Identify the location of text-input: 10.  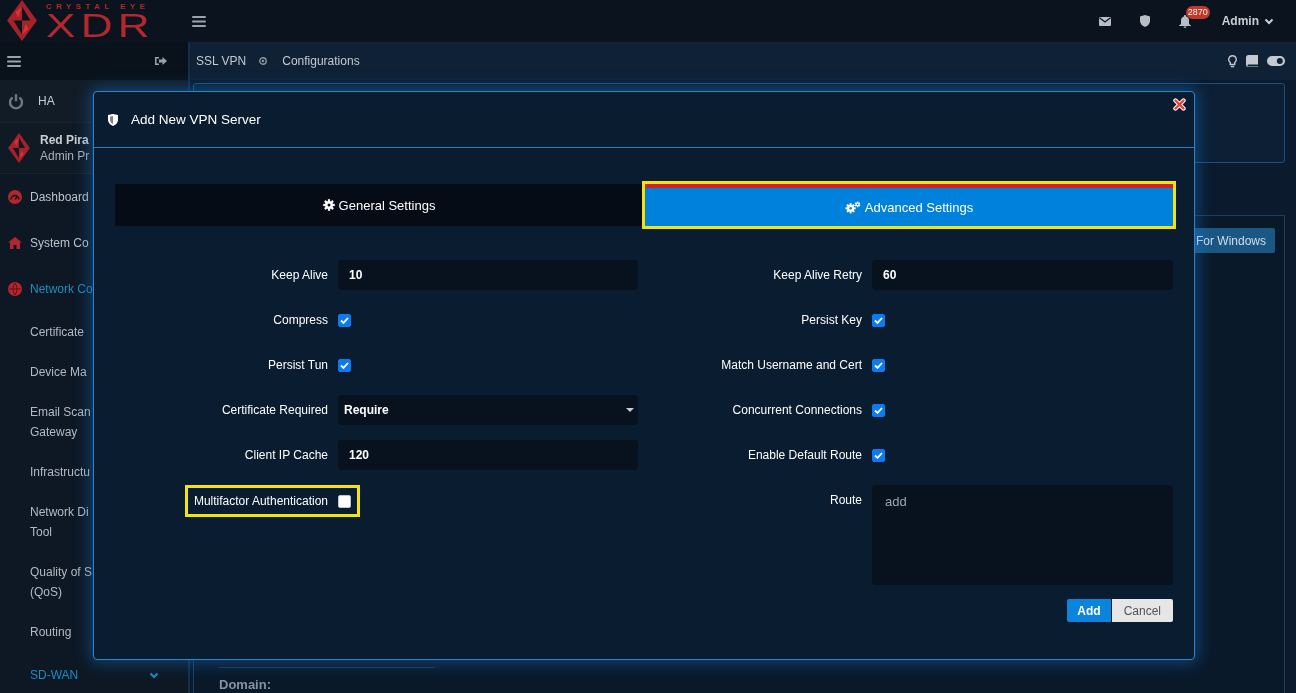
(488, 275).